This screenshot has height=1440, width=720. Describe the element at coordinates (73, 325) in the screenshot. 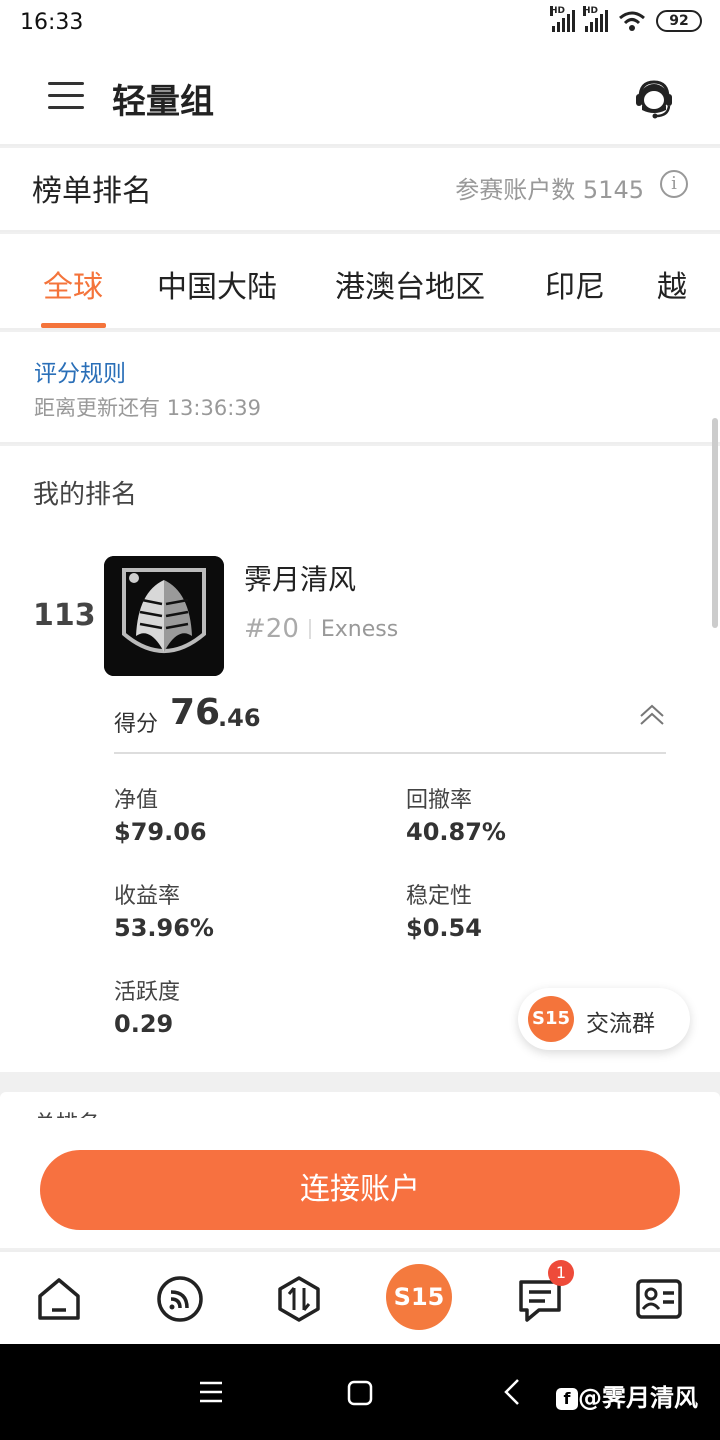

I see `active-tab-indicator` at that location.